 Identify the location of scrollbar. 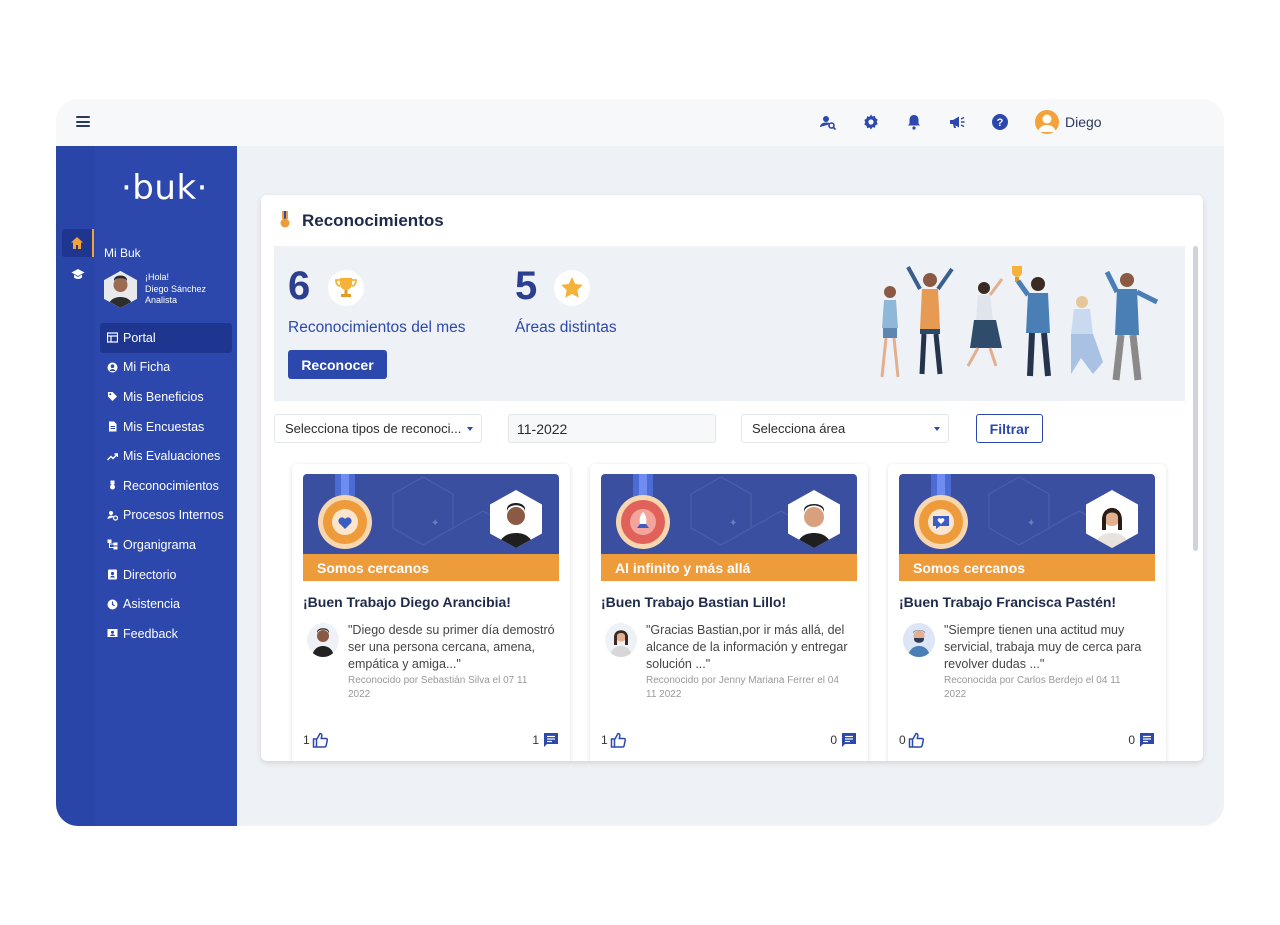
(1195, 398).